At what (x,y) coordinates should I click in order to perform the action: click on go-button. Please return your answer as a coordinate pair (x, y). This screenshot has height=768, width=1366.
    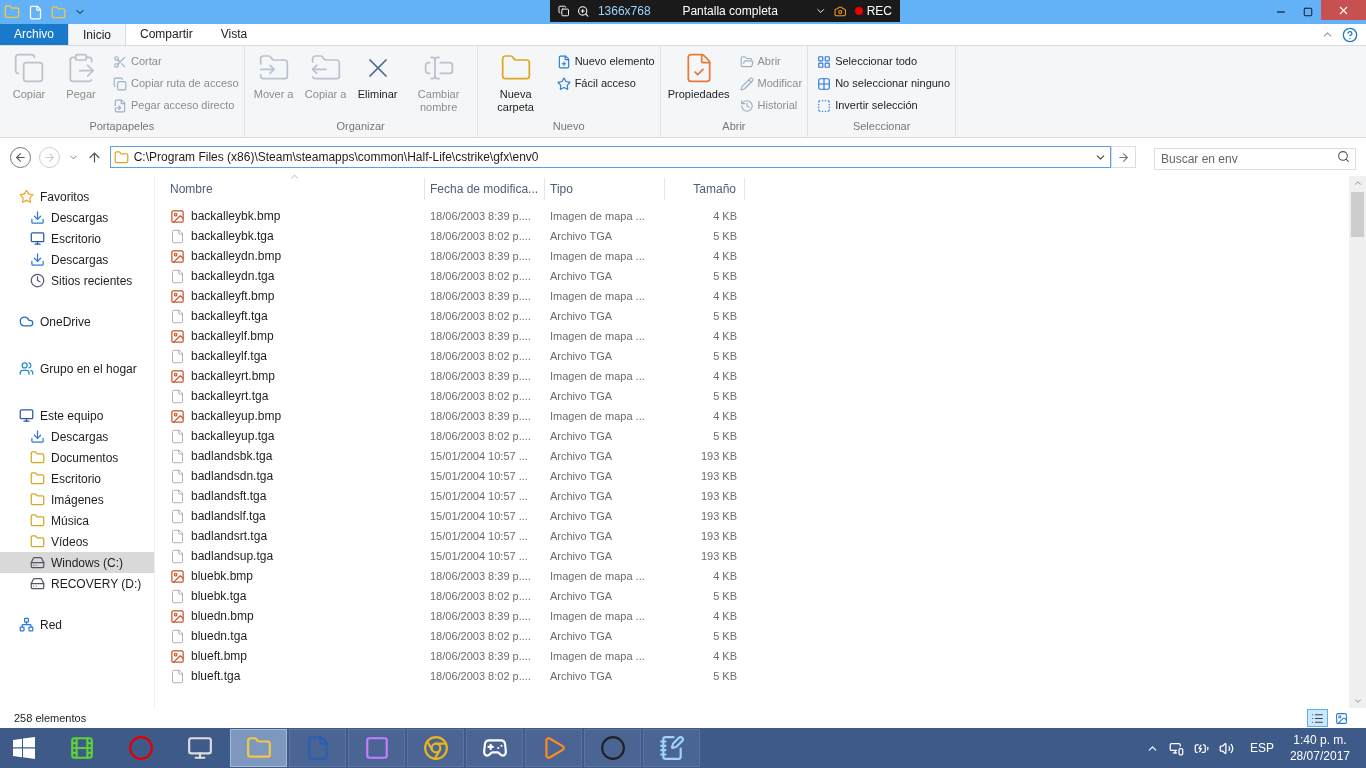
    Looking at the image, I should click on (1123, 157).